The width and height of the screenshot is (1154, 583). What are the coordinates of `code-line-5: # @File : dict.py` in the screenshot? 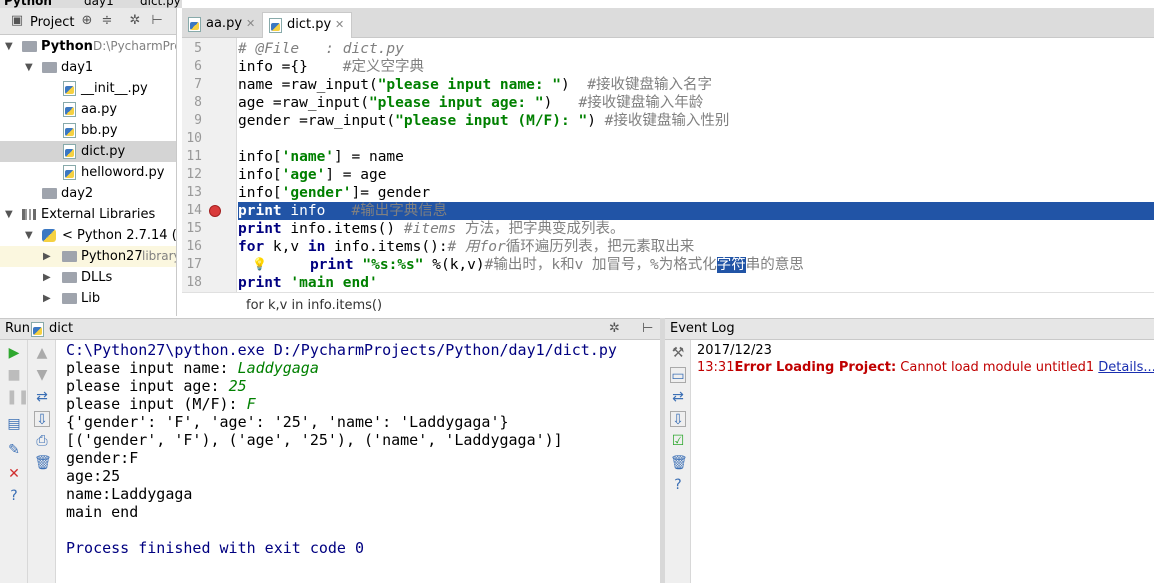 It's located at (696, 49).